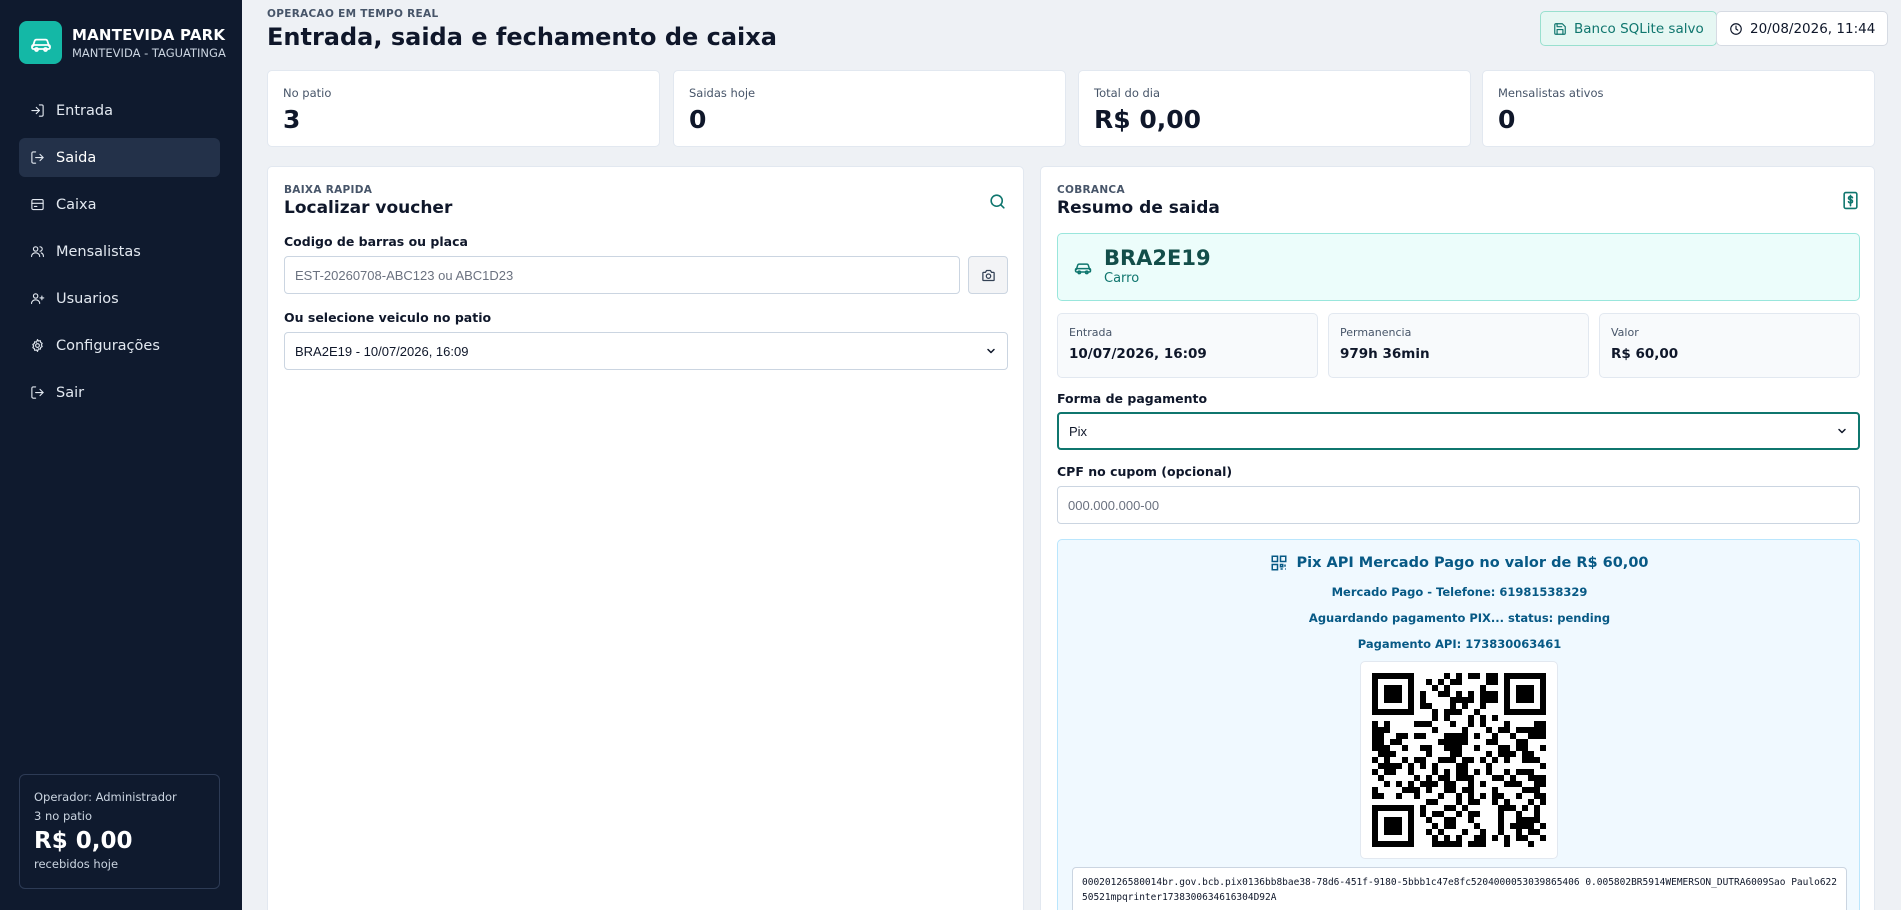  Describe the element at coordinates (87, 298) in the screenshot. I see `sidebar-item-label: Usuarios` at that location.